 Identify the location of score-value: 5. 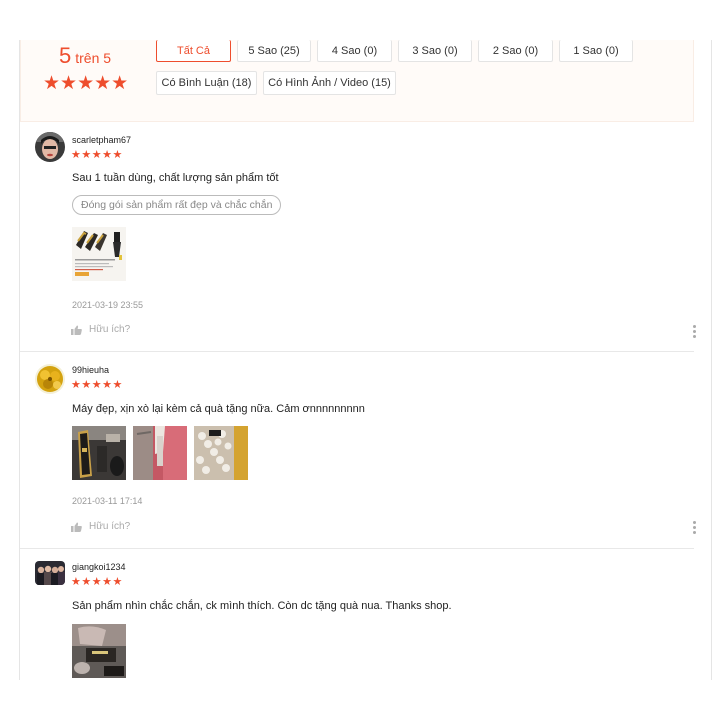
(65, 55).